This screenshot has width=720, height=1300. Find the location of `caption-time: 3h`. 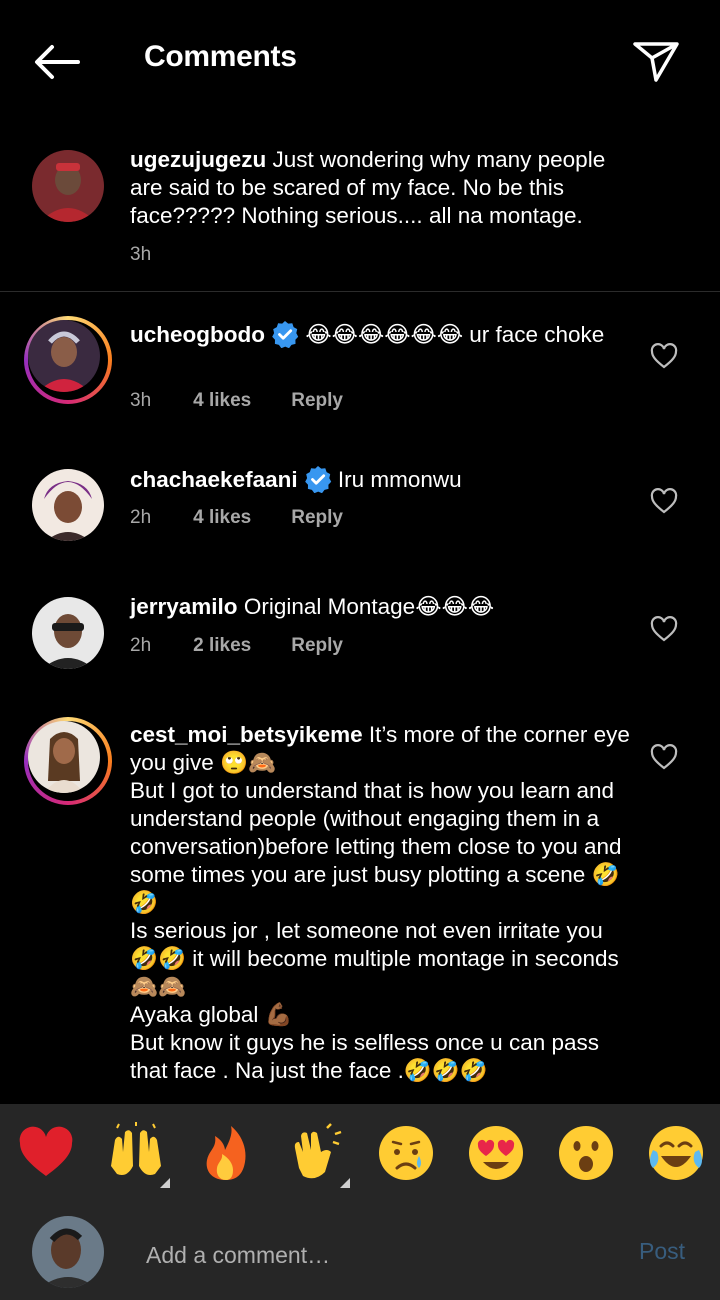

caption-time: 3h is located at coordinates (141, 254).